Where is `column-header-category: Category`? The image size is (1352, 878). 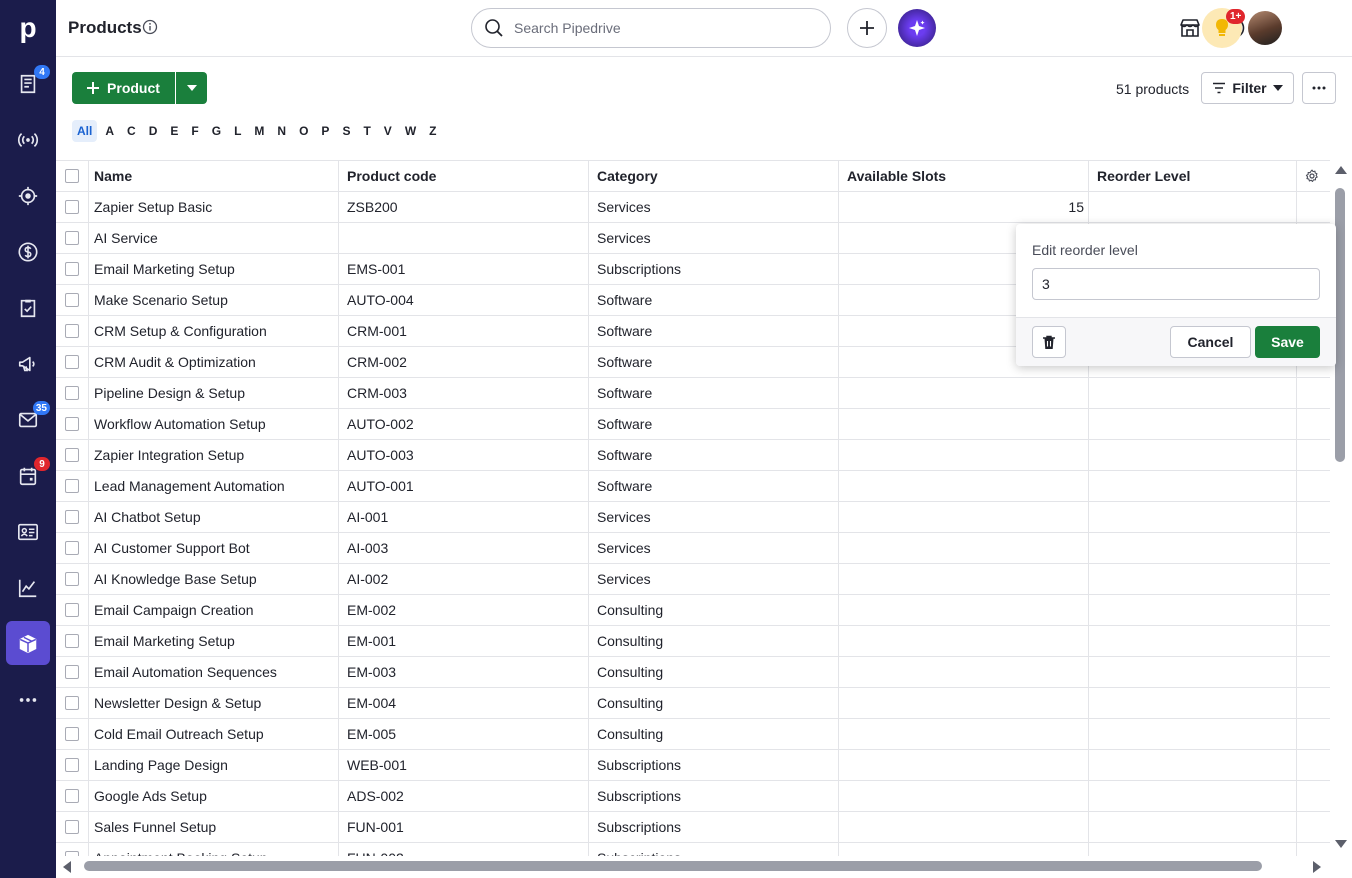 column-header-category: Category is located at coordinates (714, 176).